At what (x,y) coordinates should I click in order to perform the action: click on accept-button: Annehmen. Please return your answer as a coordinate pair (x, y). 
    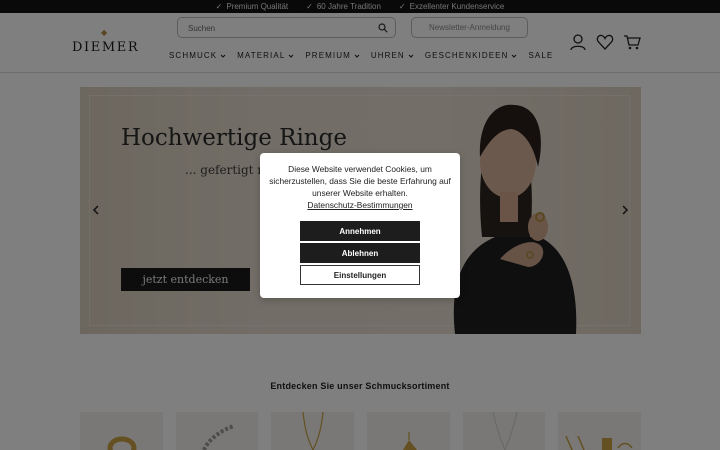
    Looking at the image, I should click on (360, 231).